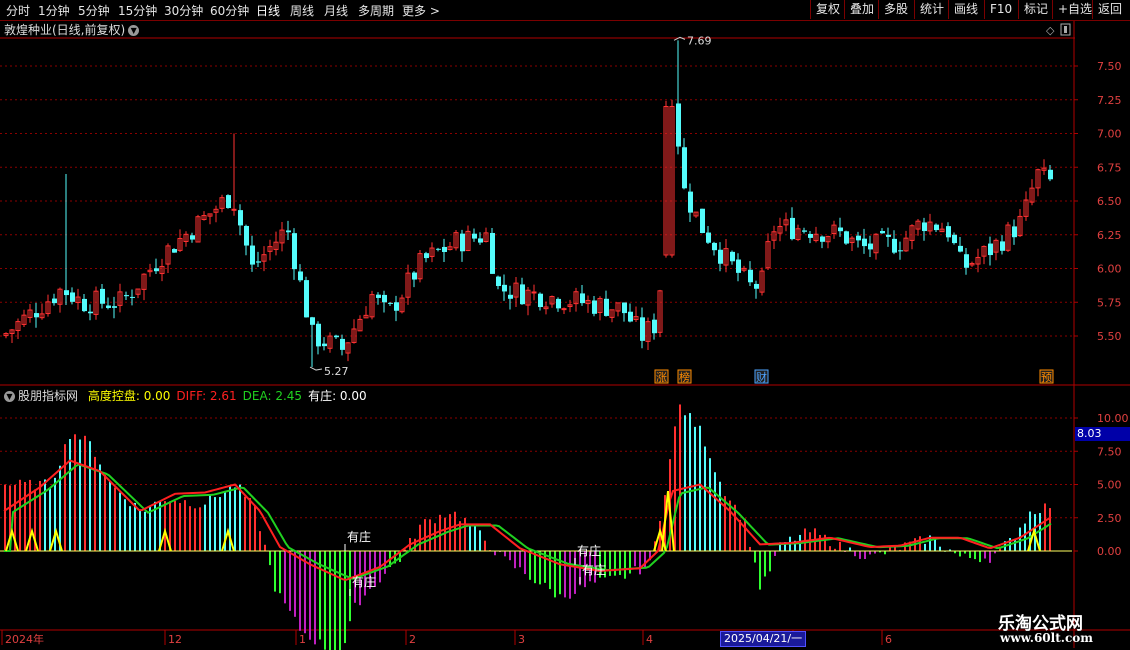 Image resolution: width=1130 pixels, height=650 pixels. Describe the element at coordinates (888, 639) in the screenshot. I see `time-axis-label: 6` at that location.